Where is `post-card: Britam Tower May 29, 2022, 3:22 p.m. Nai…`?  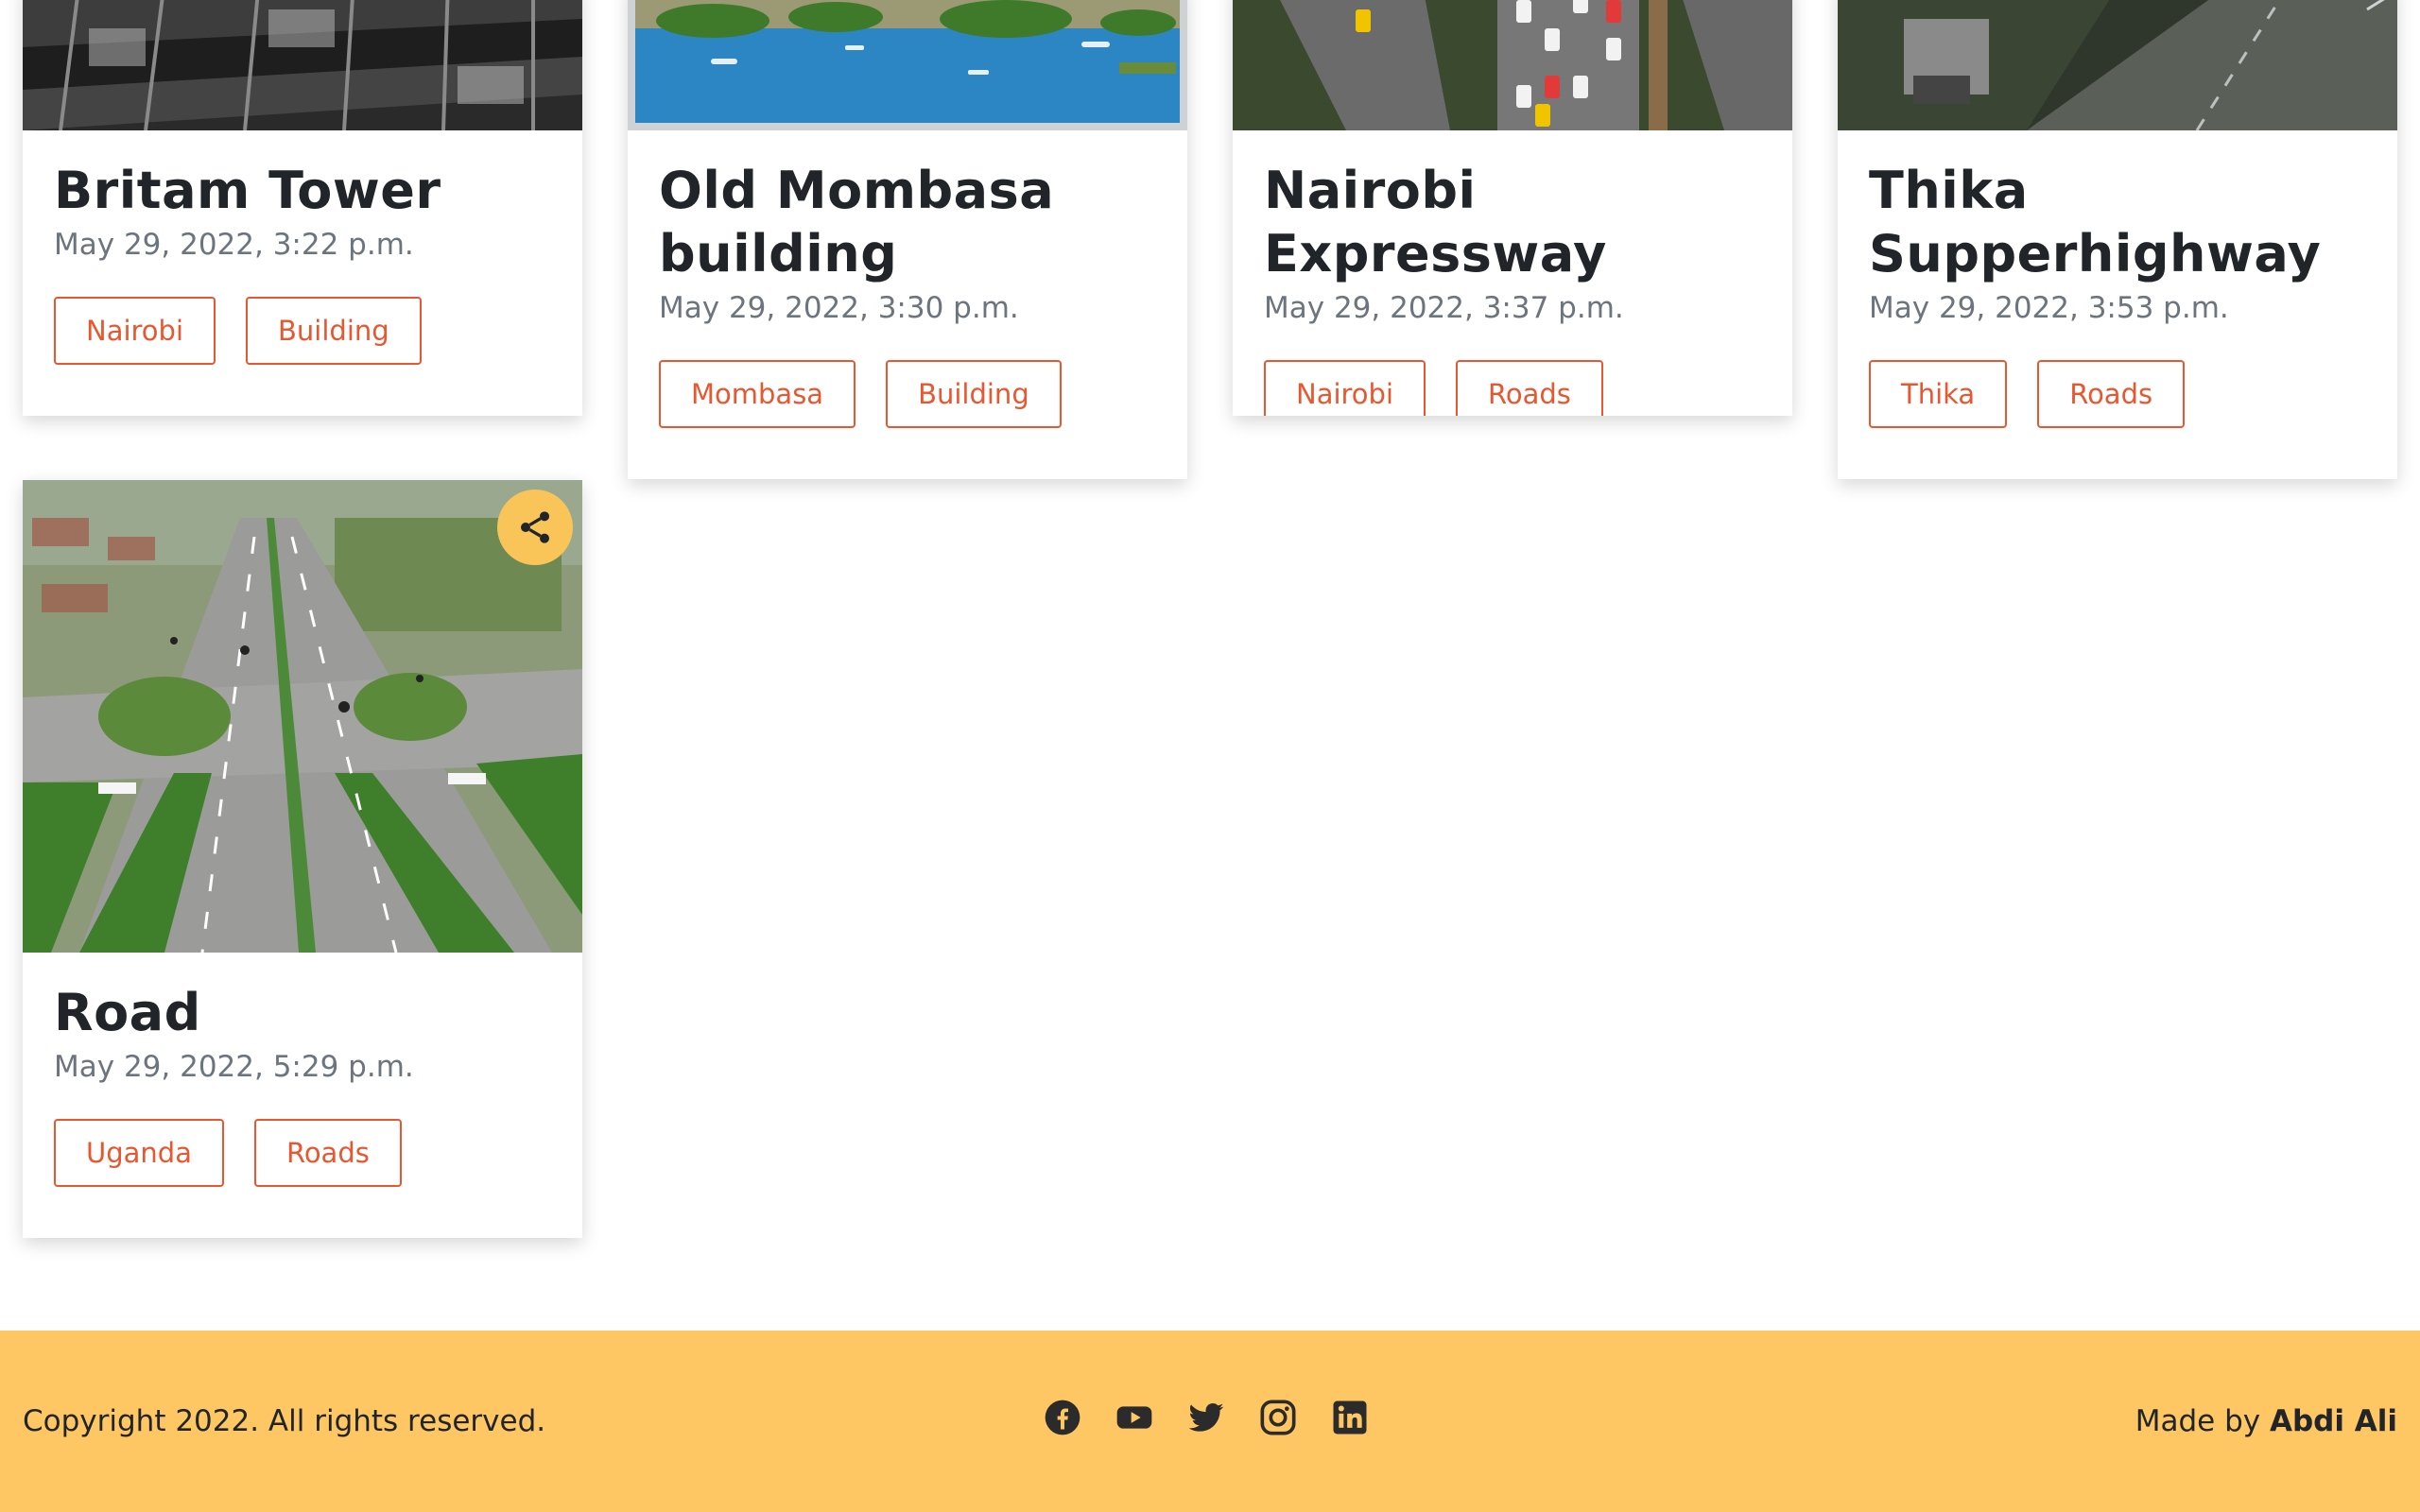
post-card: Britam Tower May 29, 2022, 3:22 p.m. Nai… is located at coordinates (302, 208).